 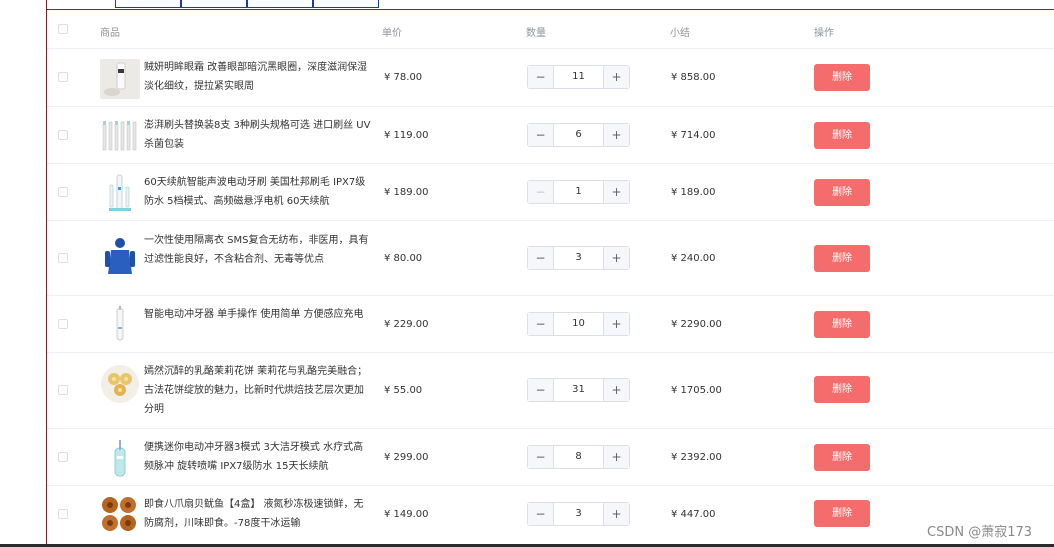 I want to click on product-image-water-flosser, so click(x=120, y=325).